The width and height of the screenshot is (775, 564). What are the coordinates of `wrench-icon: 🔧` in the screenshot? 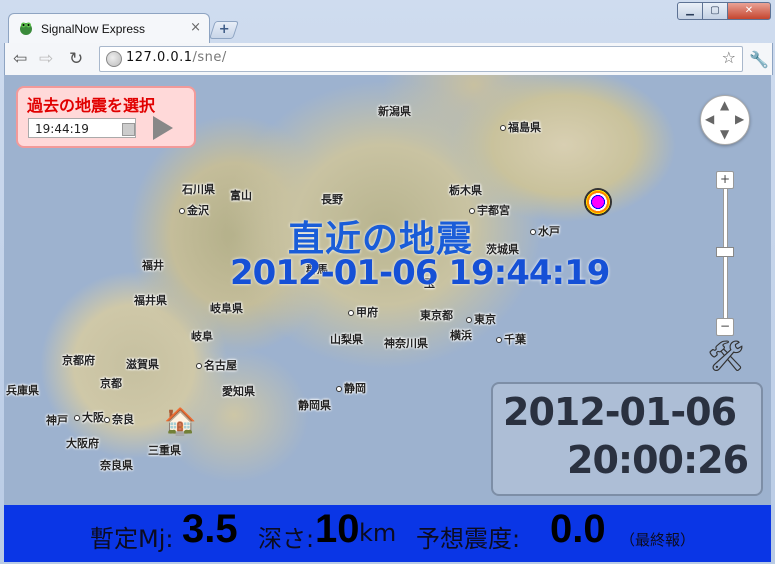 It's located at (759, 59).